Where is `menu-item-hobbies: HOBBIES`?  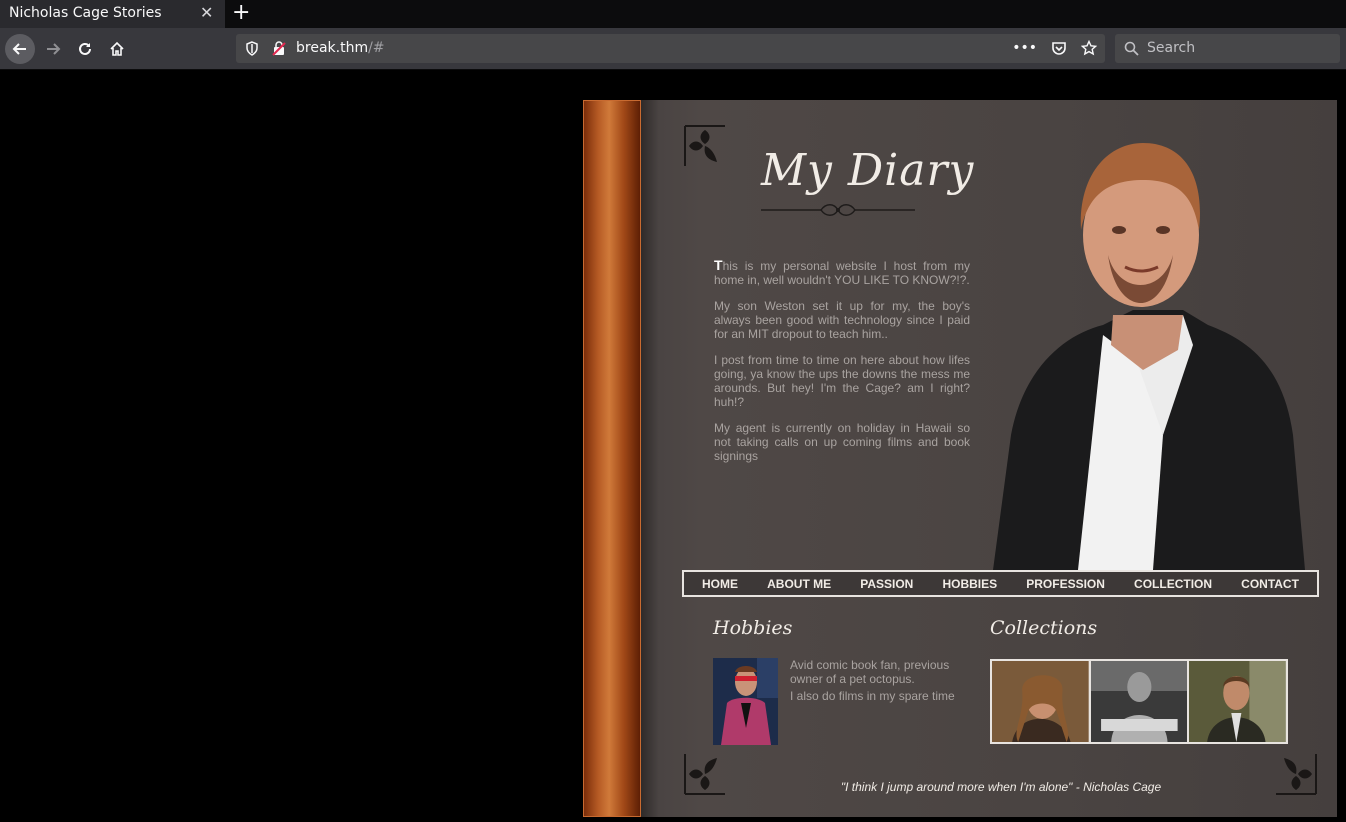 menu-item-hobbies: HOBBIES is located at coordinates (969, 584).